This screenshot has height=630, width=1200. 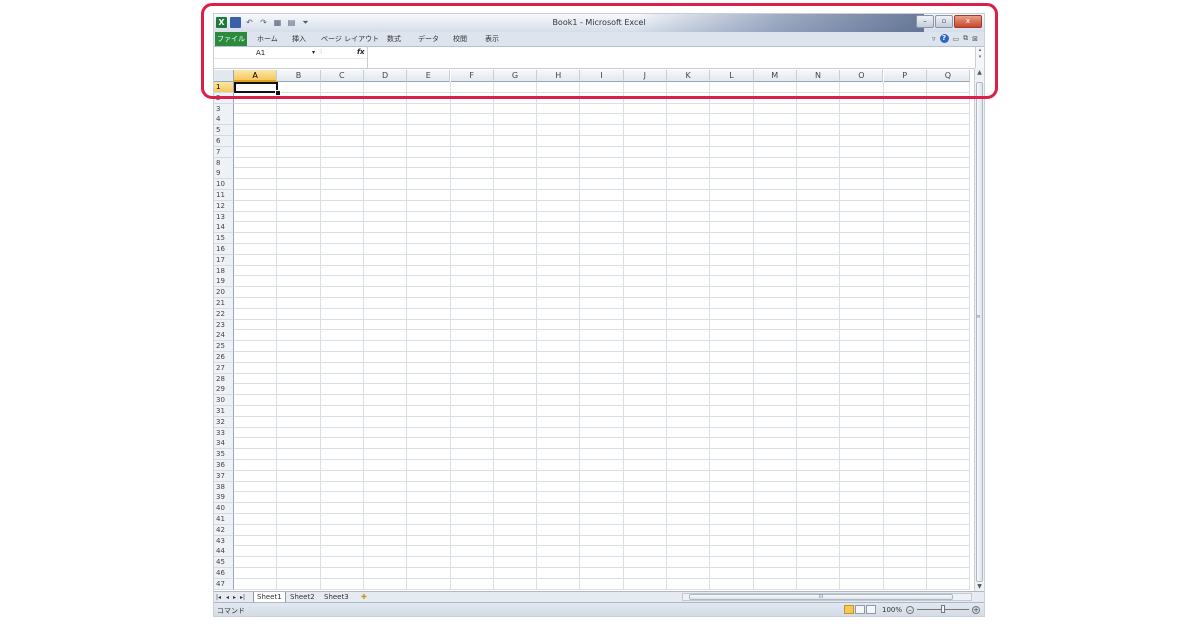 What do you see at coordinates (224, 411) in the screenshot?
I see `row-header: 31` at bounding box center [224, 411].